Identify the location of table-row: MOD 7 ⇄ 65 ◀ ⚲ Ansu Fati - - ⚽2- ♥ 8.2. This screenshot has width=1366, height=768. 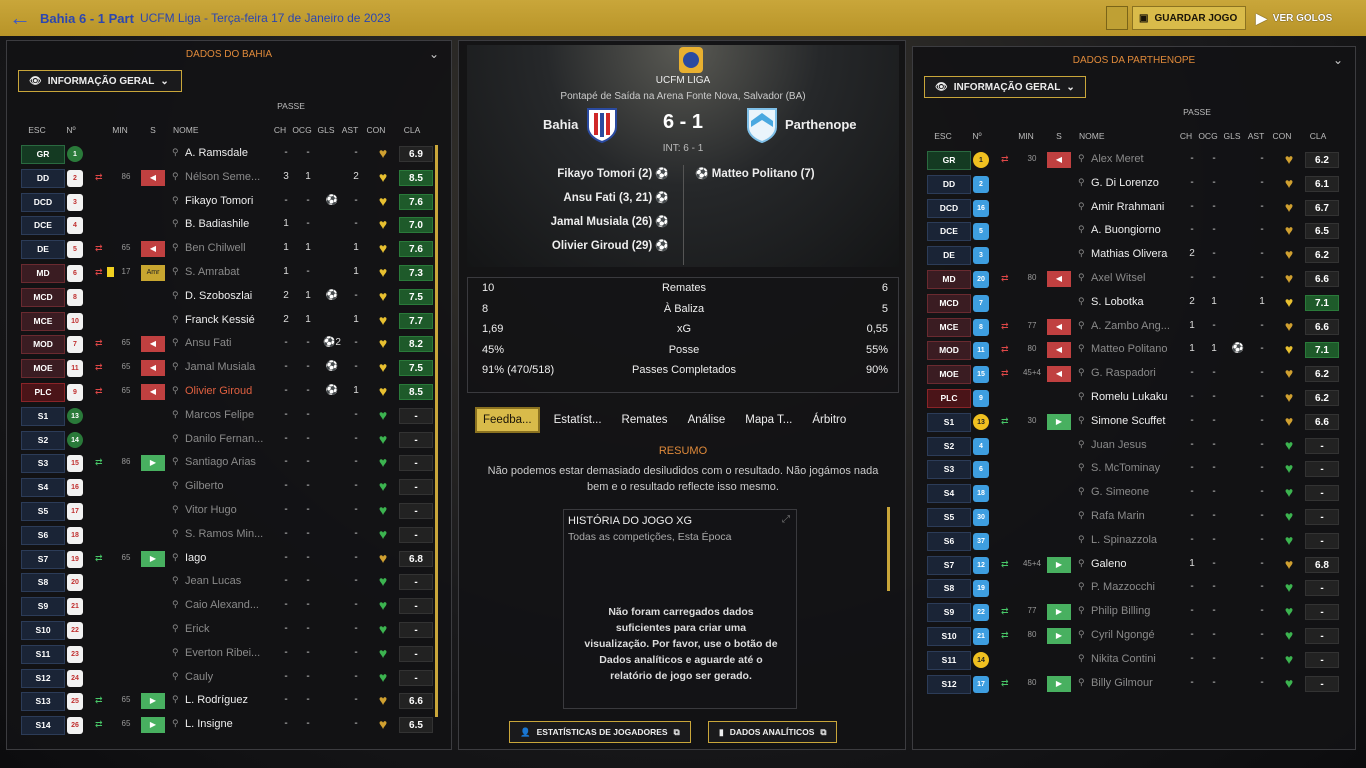
(223, 344).